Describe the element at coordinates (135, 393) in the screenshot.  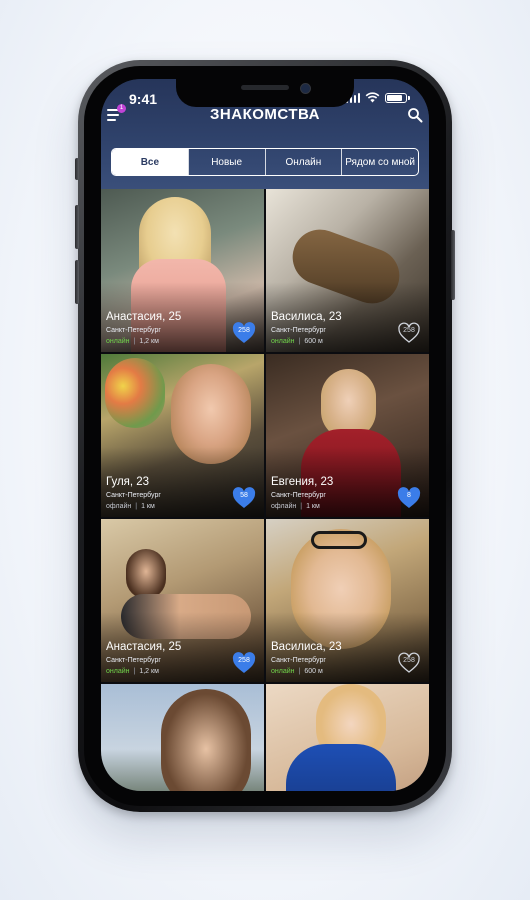
I see `photo-flowers` at that location.